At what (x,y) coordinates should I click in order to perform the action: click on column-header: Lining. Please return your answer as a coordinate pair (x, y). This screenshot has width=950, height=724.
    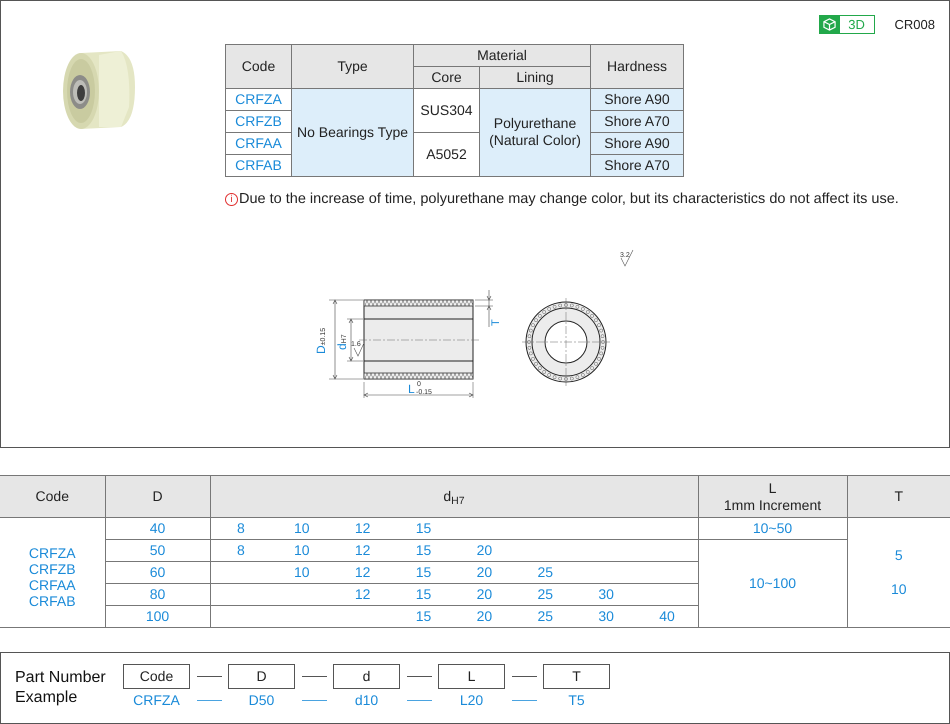
    Looking at the image, I should click on (535, 77).